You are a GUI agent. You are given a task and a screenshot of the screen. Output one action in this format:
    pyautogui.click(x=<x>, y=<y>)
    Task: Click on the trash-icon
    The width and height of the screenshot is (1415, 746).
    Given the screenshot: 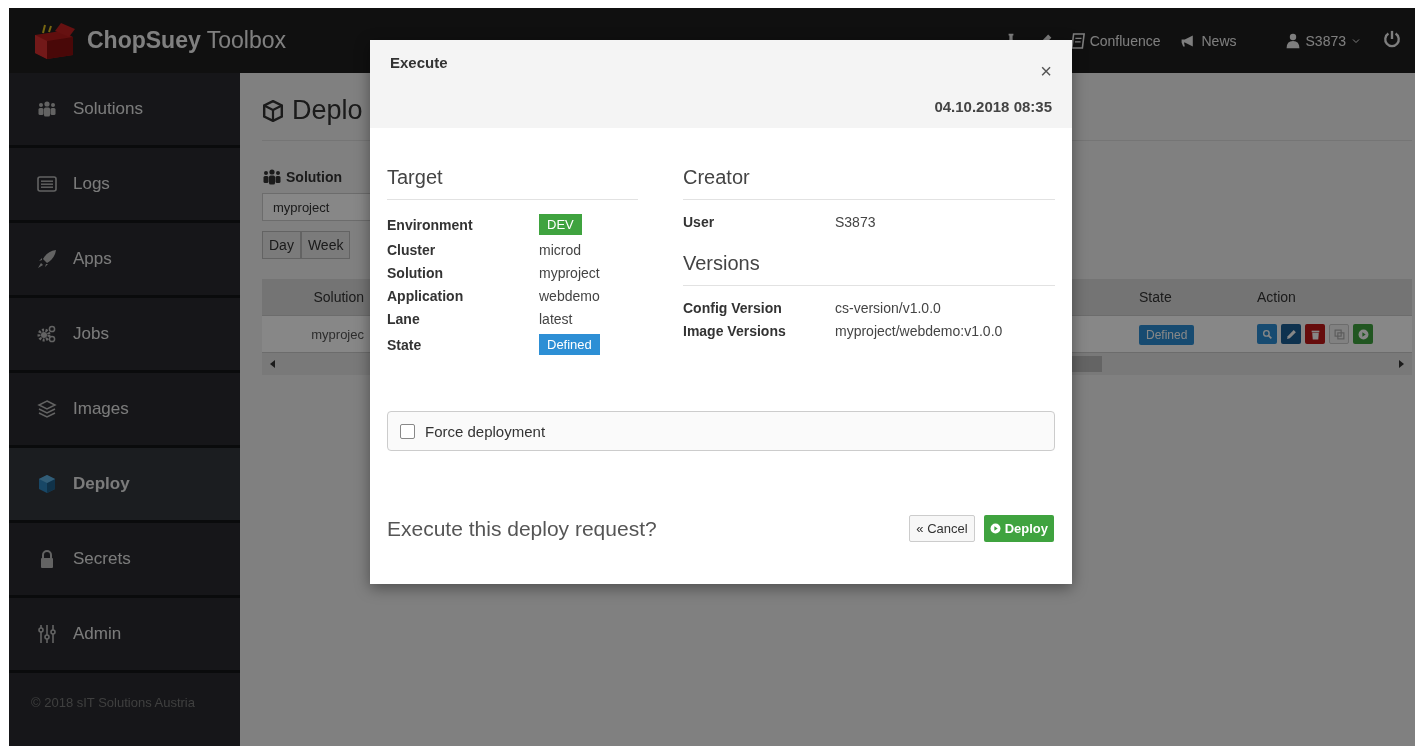 What is the action you would take?
    pyautogui.click(x=1315, y=334)
    